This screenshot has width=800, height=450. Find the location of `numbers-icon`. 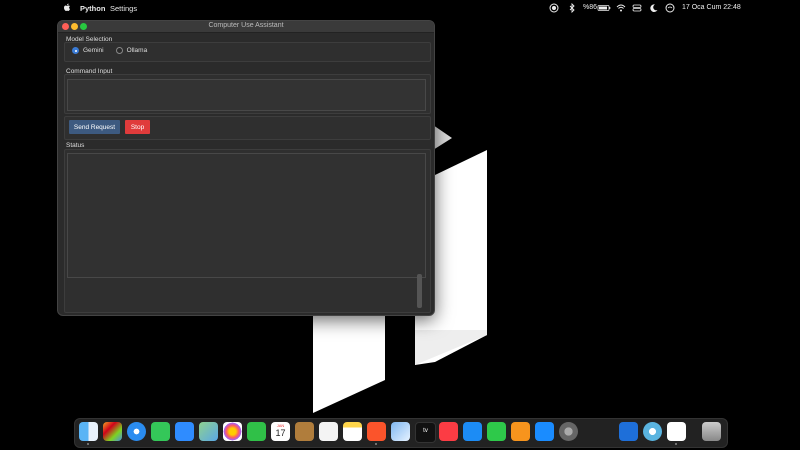

numbers-icon is located at coordinates (496, 431).